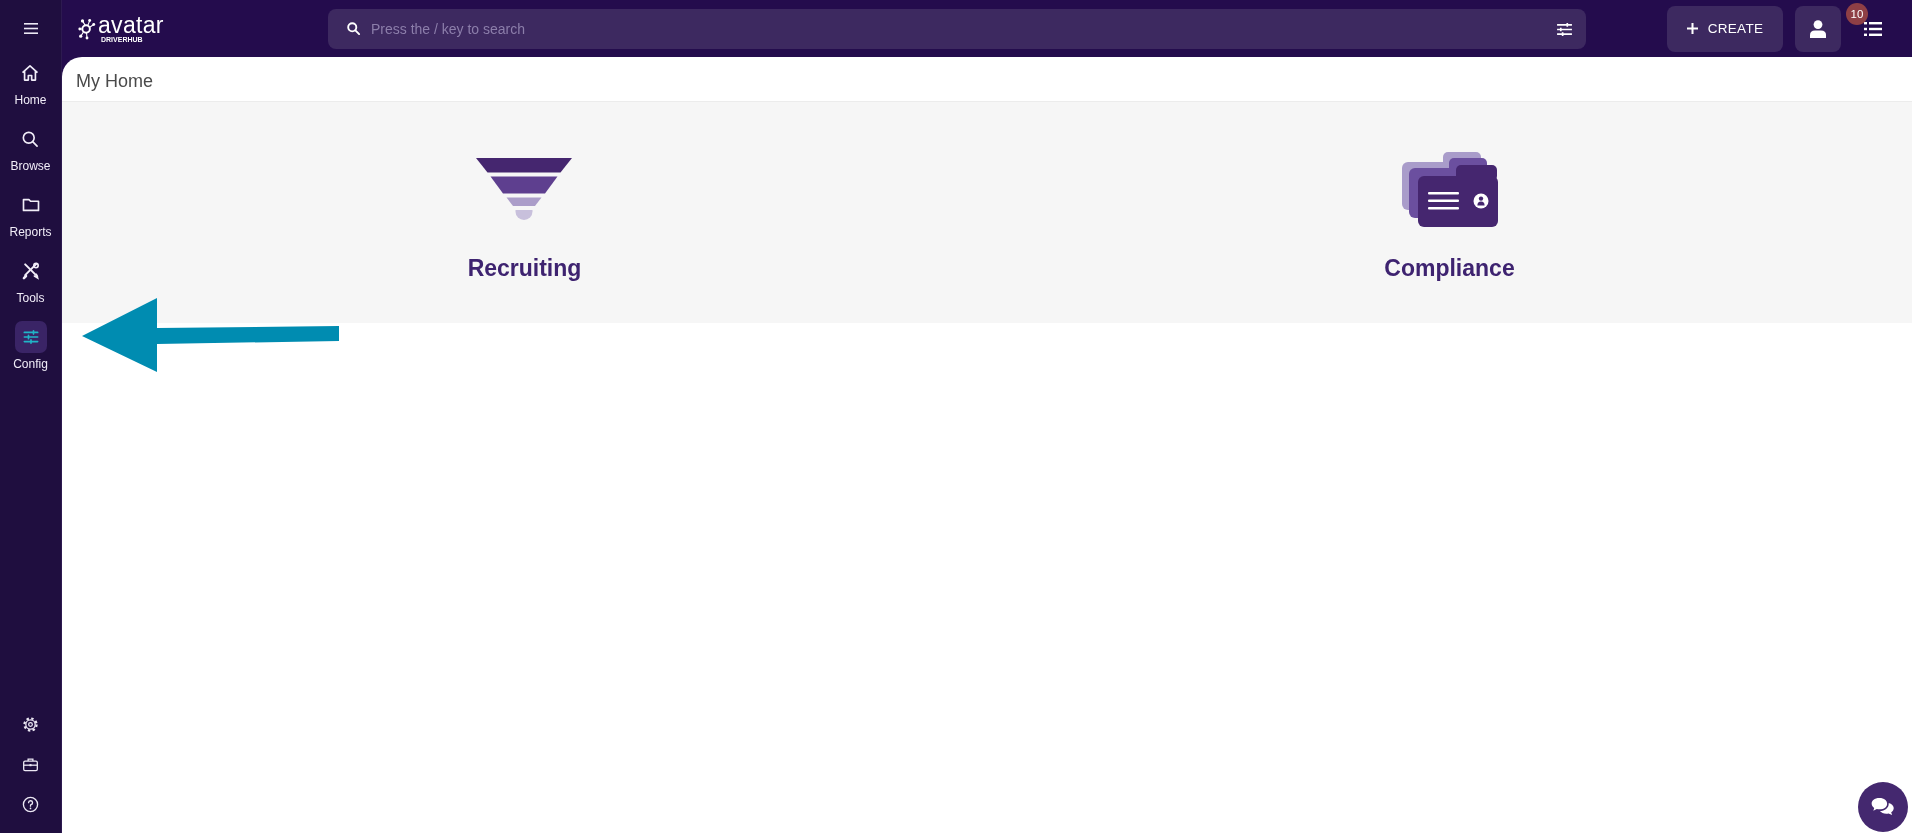 The height and width of the screenshot is (833, 1912). I want to click on module-tile: Recruiting, so click(524, 217).